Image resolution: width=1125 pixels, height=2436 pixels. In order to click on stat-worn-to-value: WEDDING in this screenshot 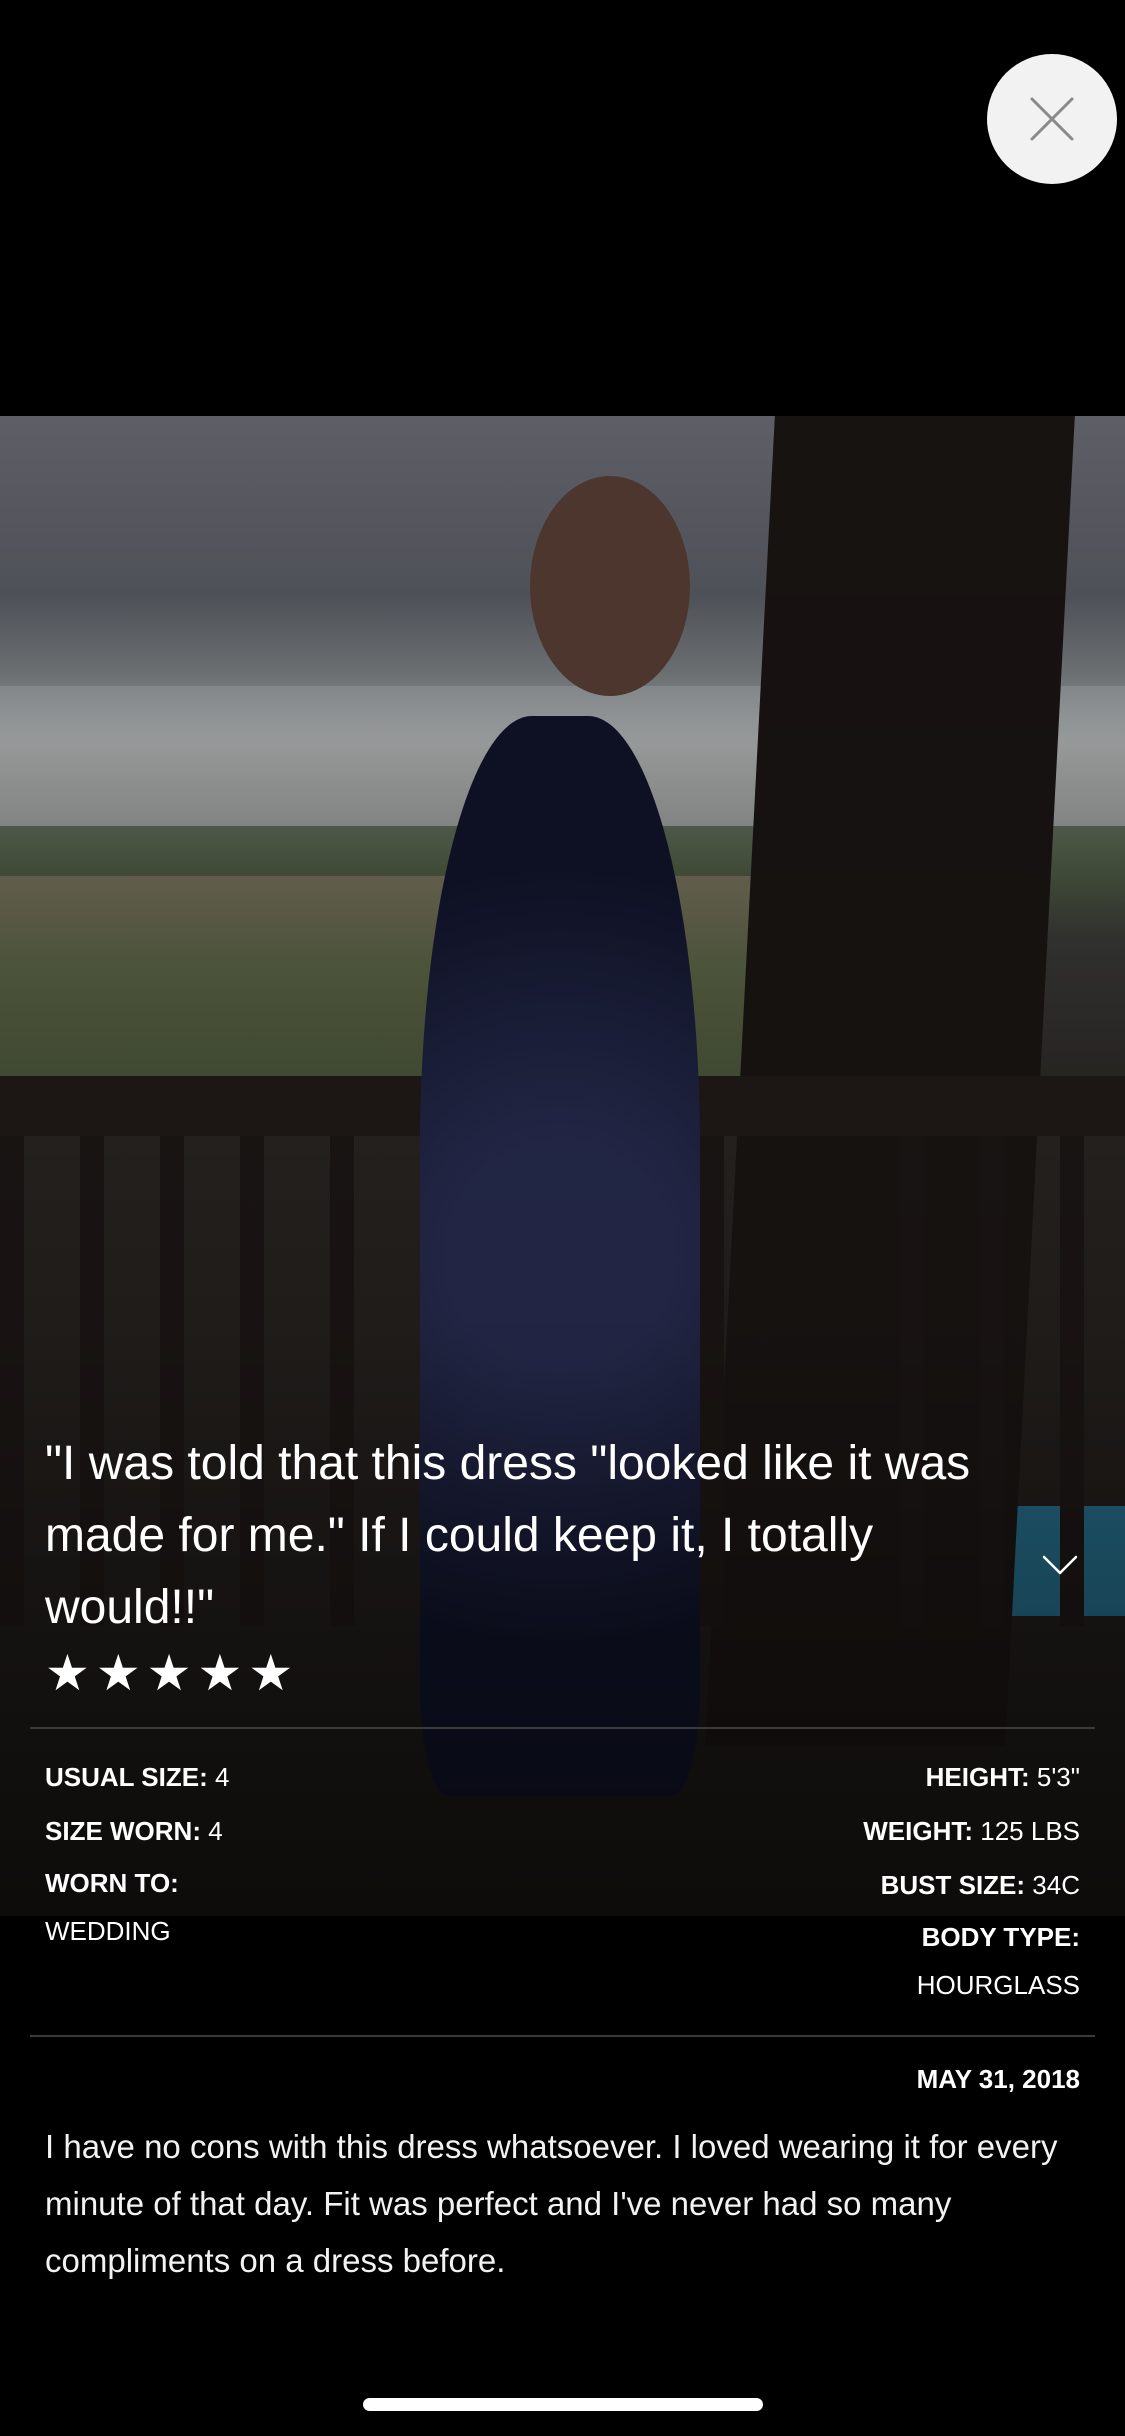, I will do `click(108, 1931)`.